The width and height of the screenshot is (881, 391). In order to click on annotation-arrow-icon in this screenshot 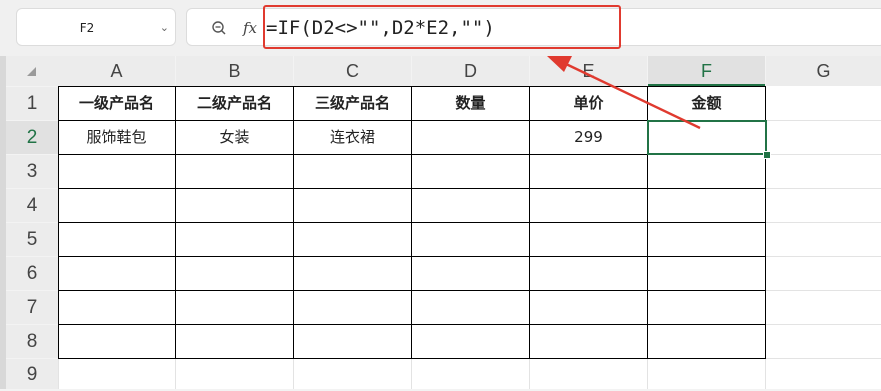, I will do `click(624, 93)`.